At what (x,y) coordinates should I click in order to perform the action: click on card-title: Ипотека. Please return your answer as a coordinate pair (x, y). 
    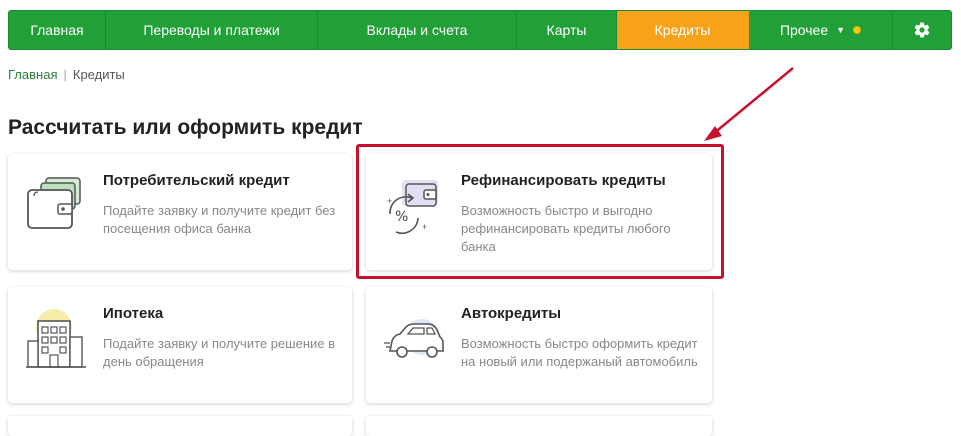
    Looking at the image, I should click on (133, 313).